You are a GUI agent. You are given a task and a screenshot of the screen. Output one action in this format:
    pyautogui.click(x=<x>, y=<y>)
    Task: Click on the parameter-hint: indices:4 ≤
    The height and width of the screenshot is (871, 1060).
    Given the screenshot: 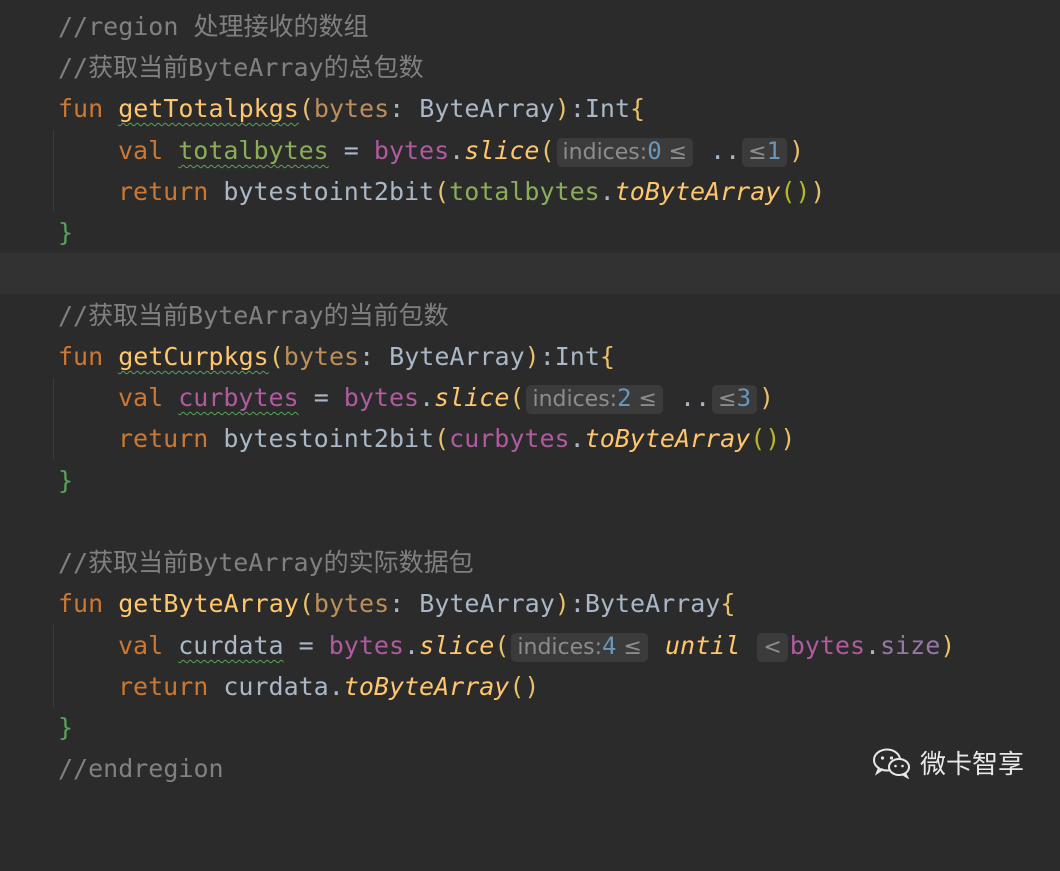 What is the action you would take?
    pyautogui.click(x=579, y=647)
    